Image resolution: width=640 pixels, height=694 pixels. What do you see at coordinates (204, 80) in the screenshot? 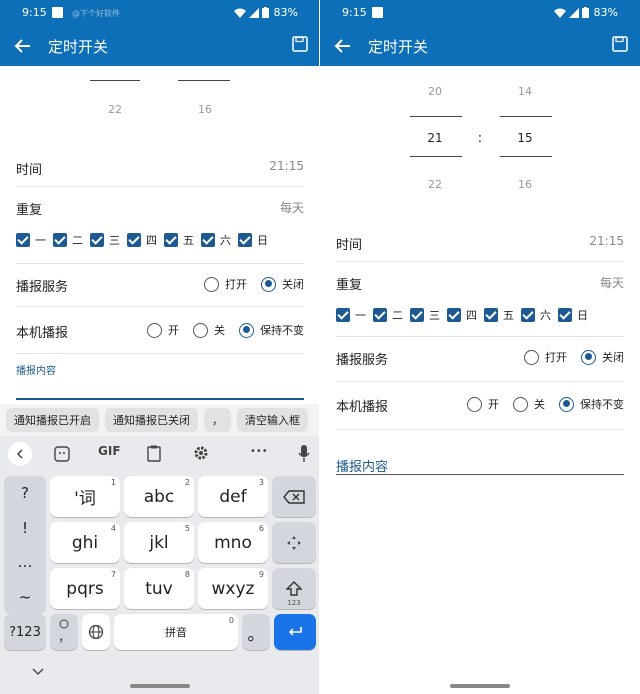
I see `picker-line` at bounding box center [204, 80].